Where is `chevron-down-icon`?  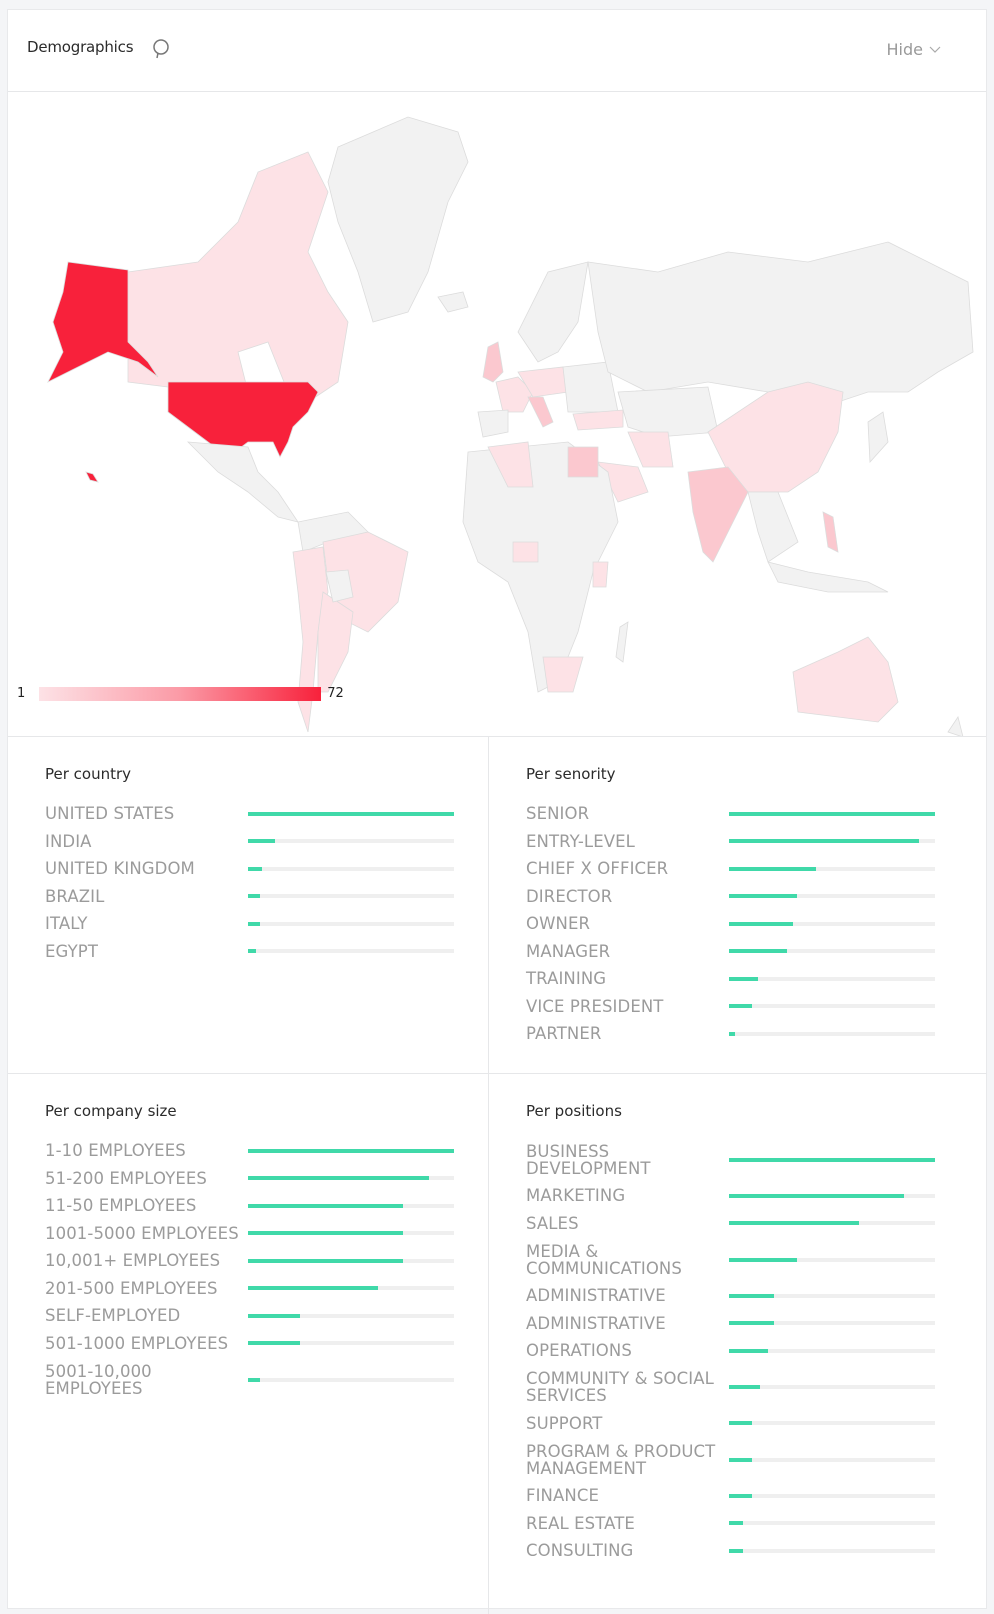 chevron-down-icon is located at coordinates (935, 49).